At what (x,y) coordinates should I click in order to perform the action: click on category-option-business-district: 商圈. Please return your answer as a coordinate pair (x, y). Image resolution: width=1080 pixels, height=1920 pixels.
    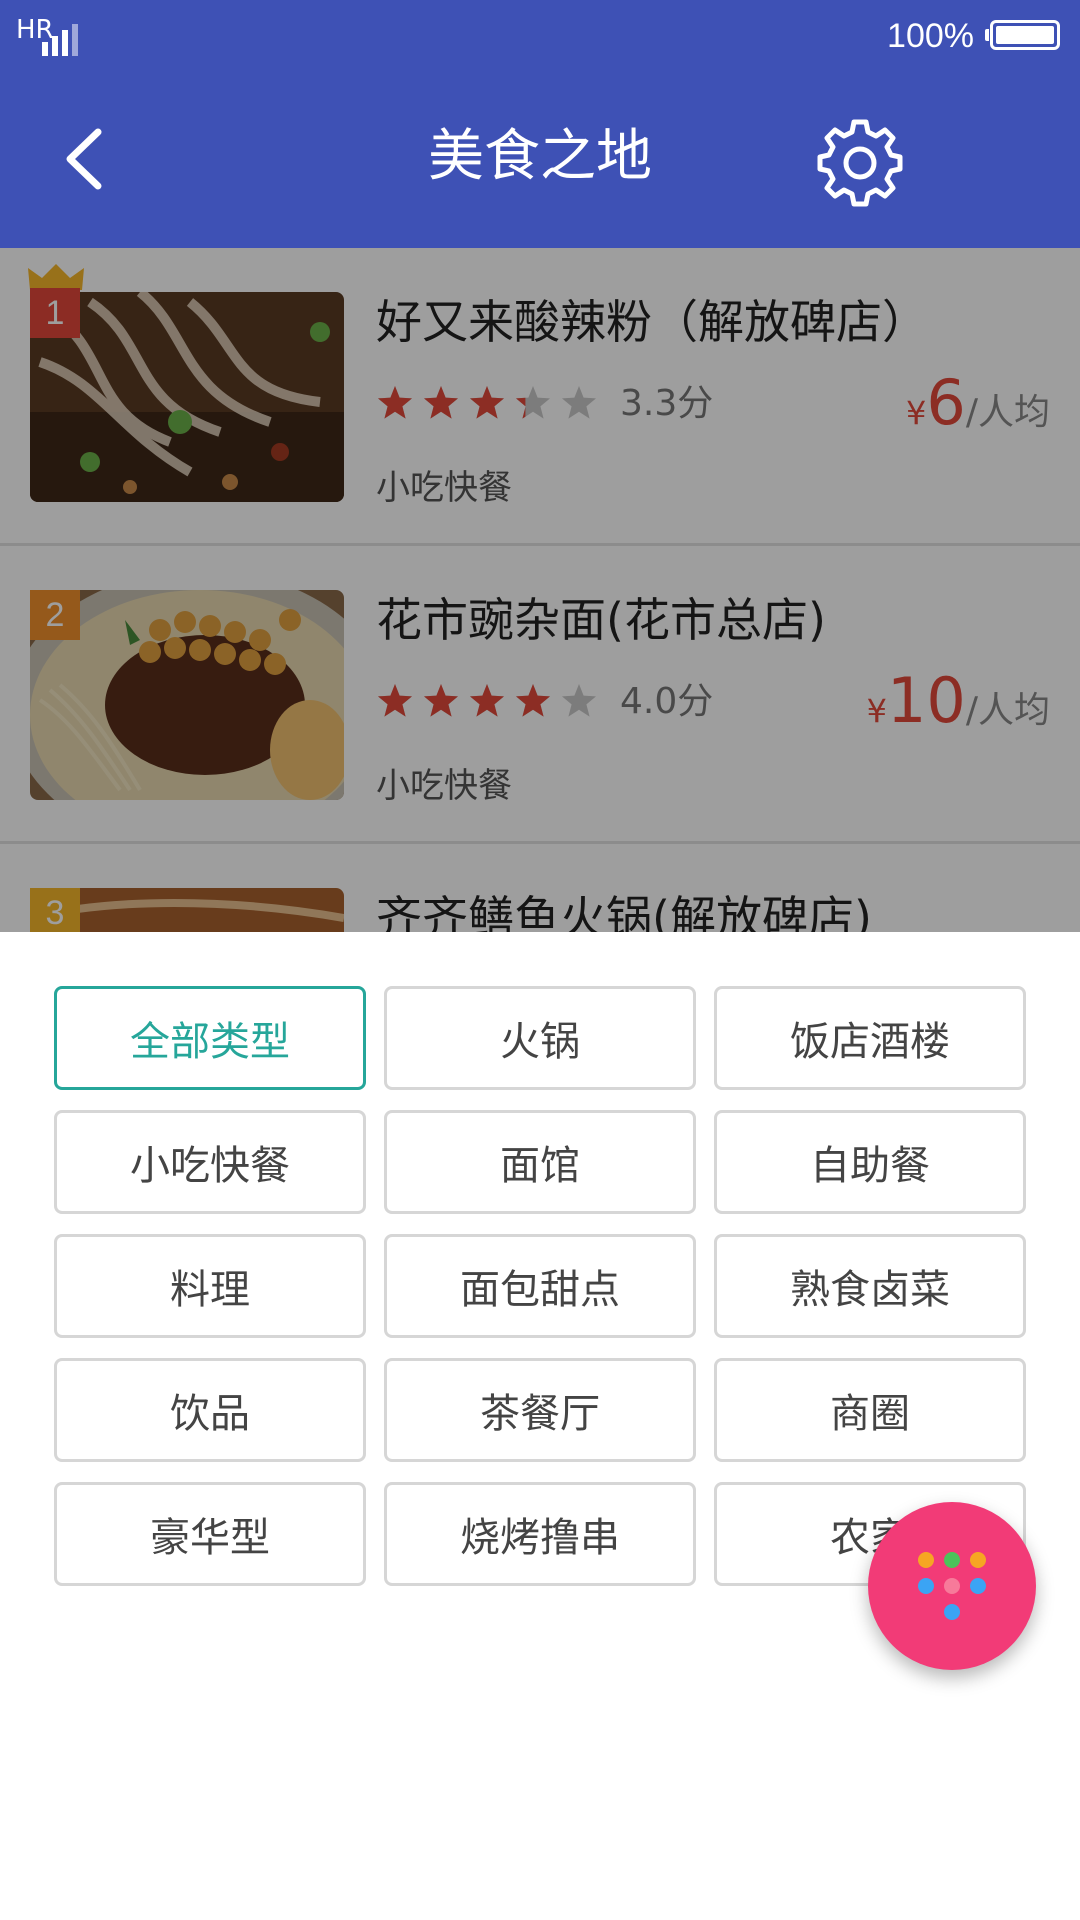
    Looking at the image, I should click on (870, 1410).